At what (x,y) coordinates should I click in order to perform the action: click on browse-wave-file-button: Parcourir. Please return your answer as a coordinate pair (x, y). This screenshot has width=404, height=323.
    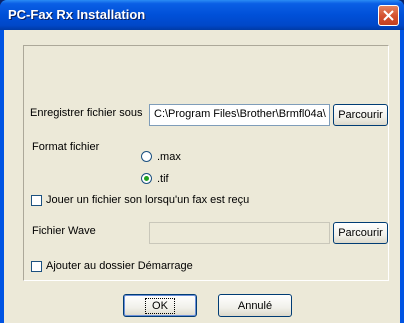
    Looking at the image, I should click on (360, 233).